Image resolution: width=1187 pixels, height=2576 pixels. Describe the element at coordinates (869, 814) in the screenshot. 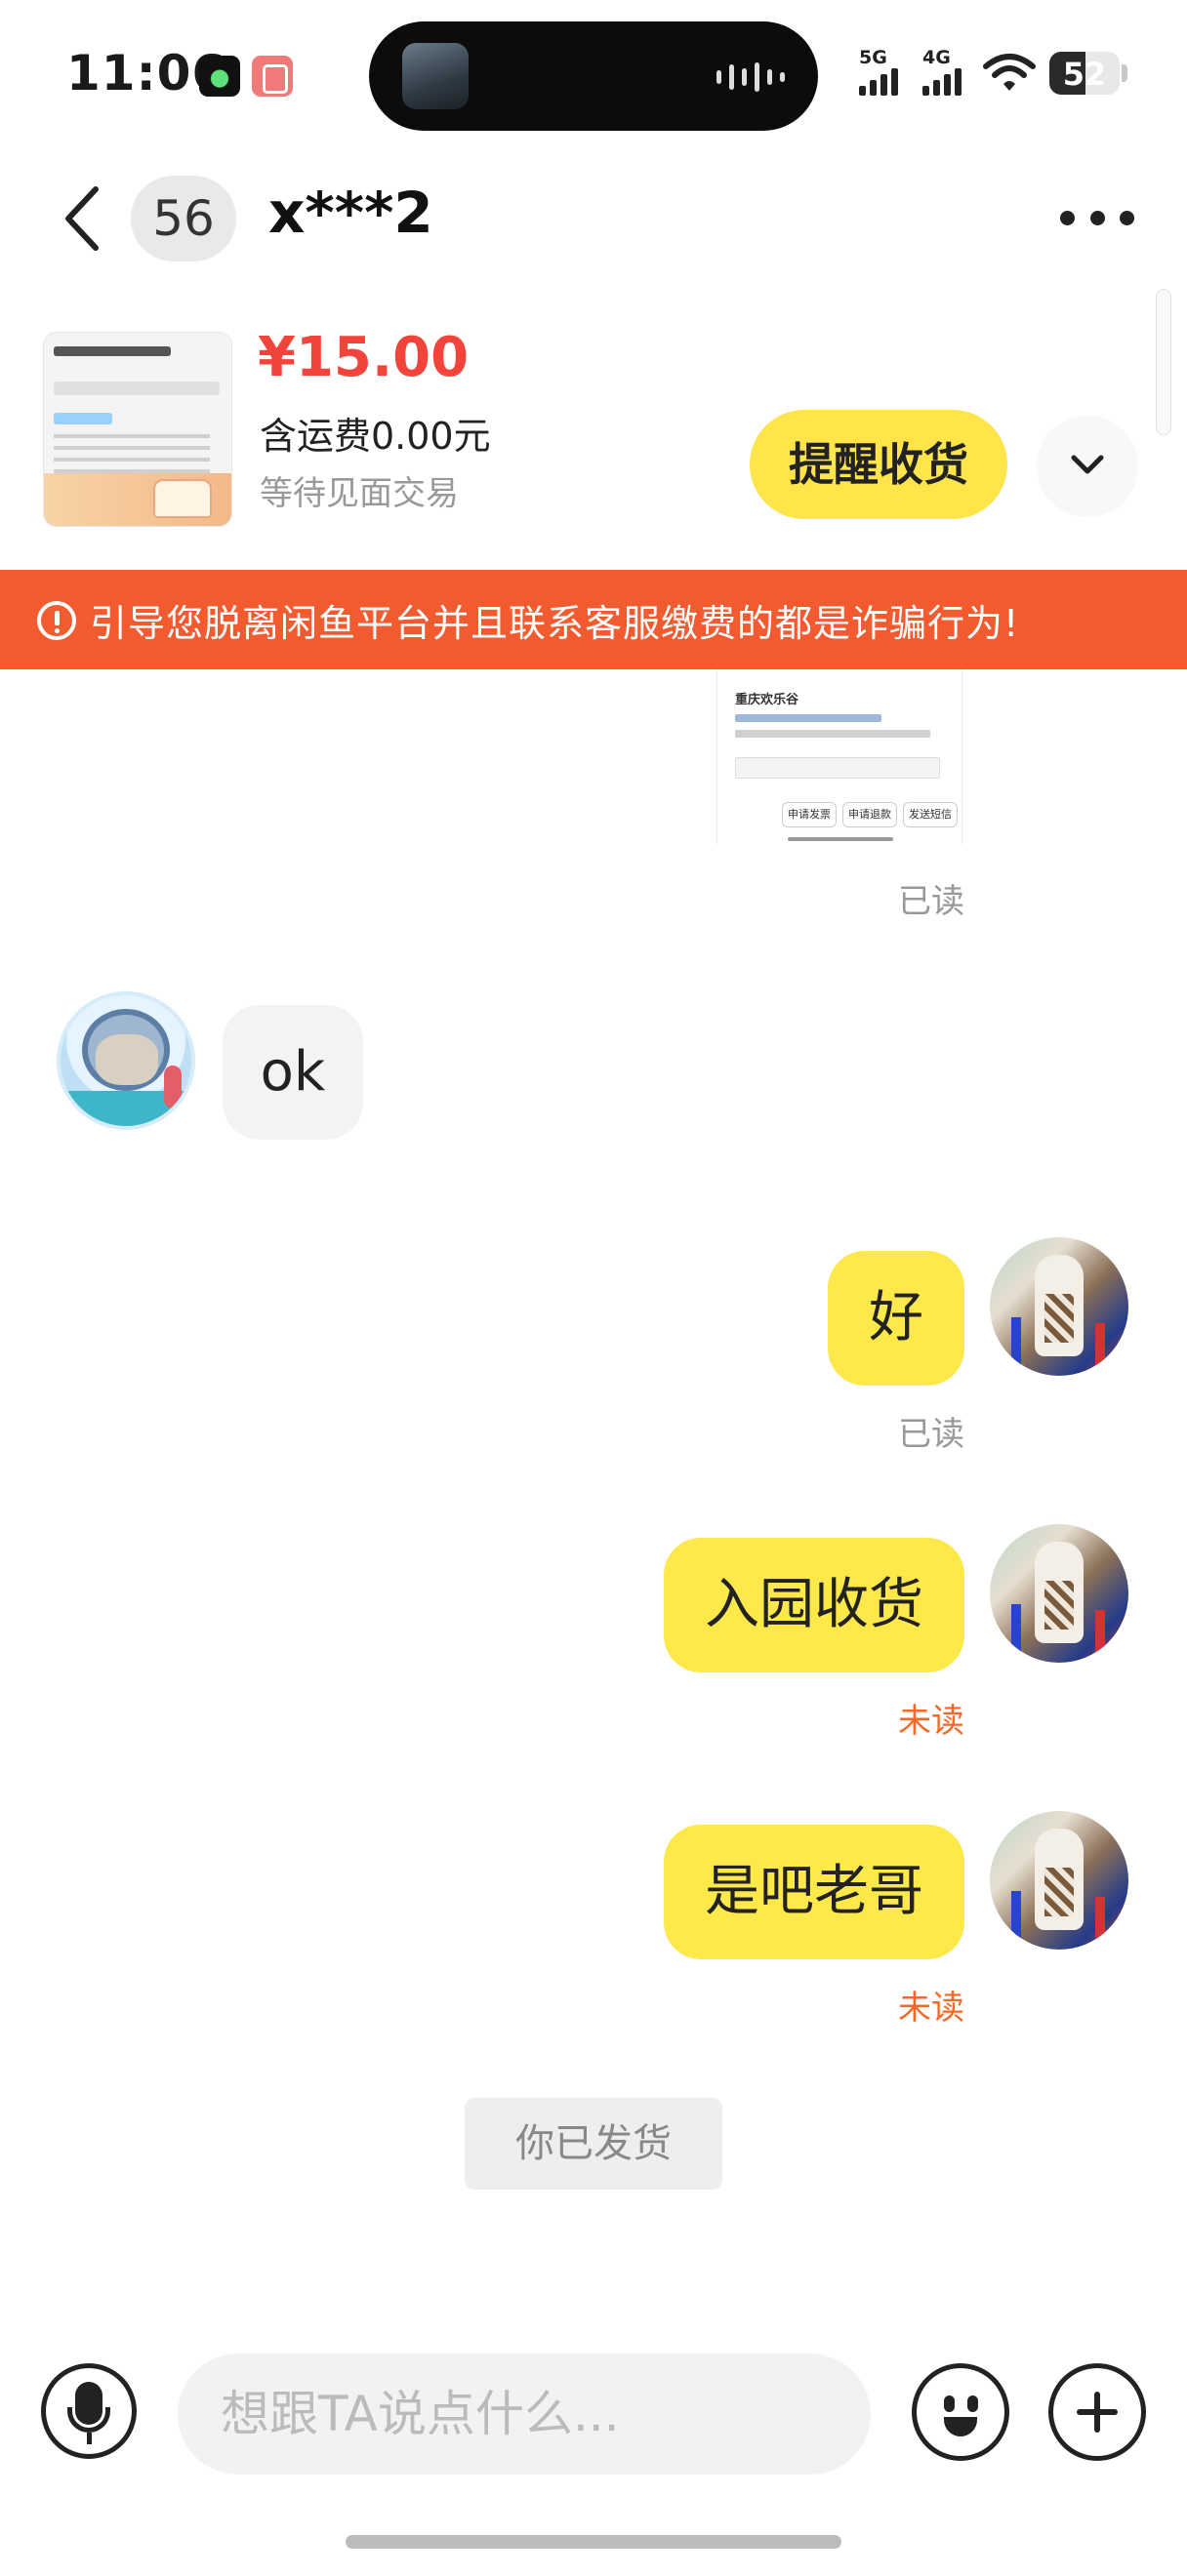

I see `screenshot-button-2: 申请退款` at that location.